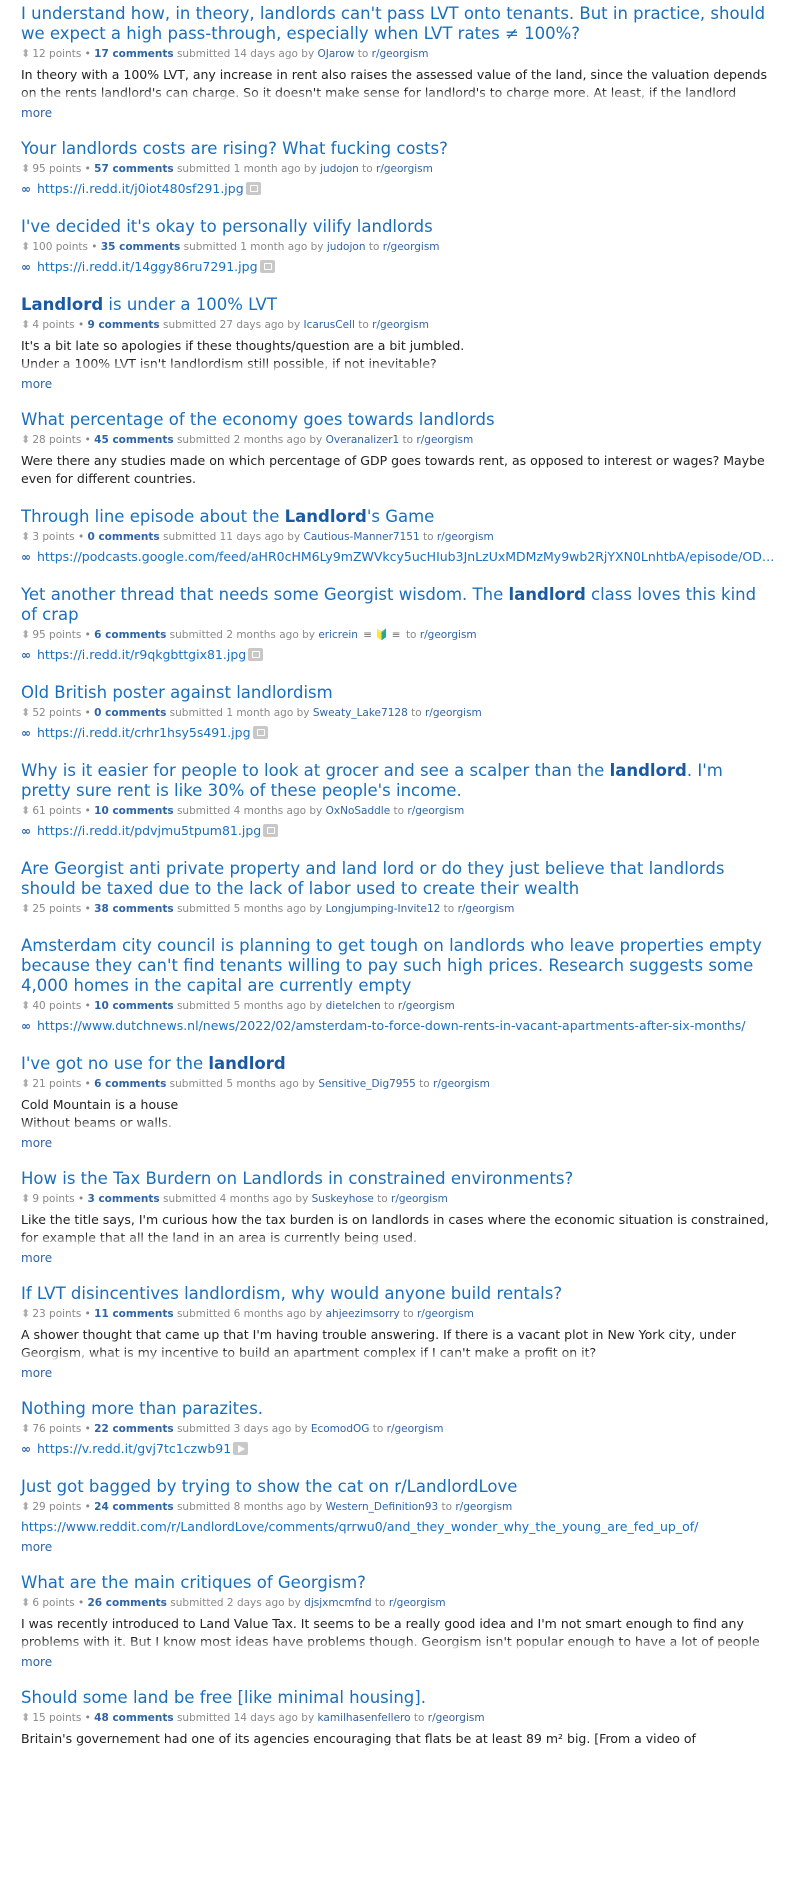  I want to click on post-title-link: What are the main critiques of Georgism?, so click(398, 1583).